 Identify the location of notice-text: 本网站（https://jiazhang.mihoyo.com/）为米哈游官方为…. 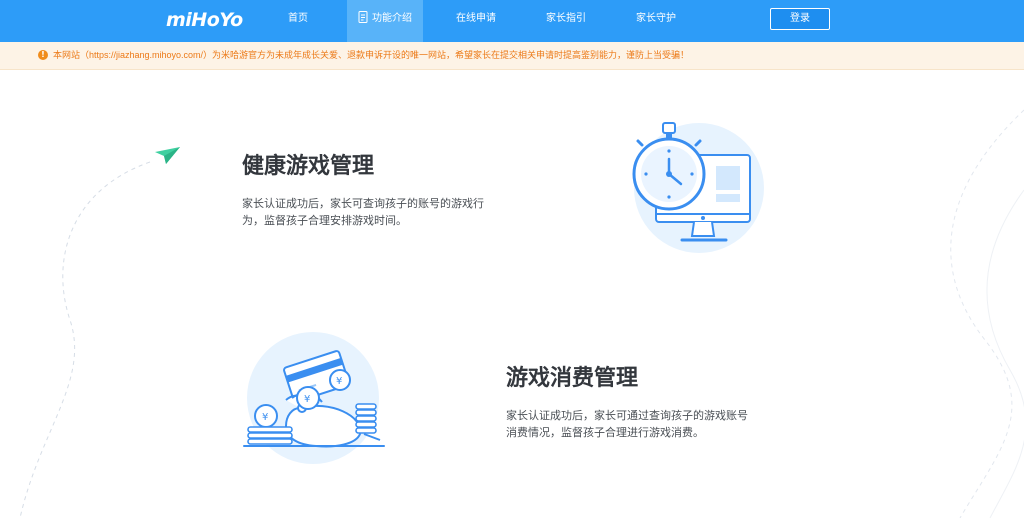
(371, 55).